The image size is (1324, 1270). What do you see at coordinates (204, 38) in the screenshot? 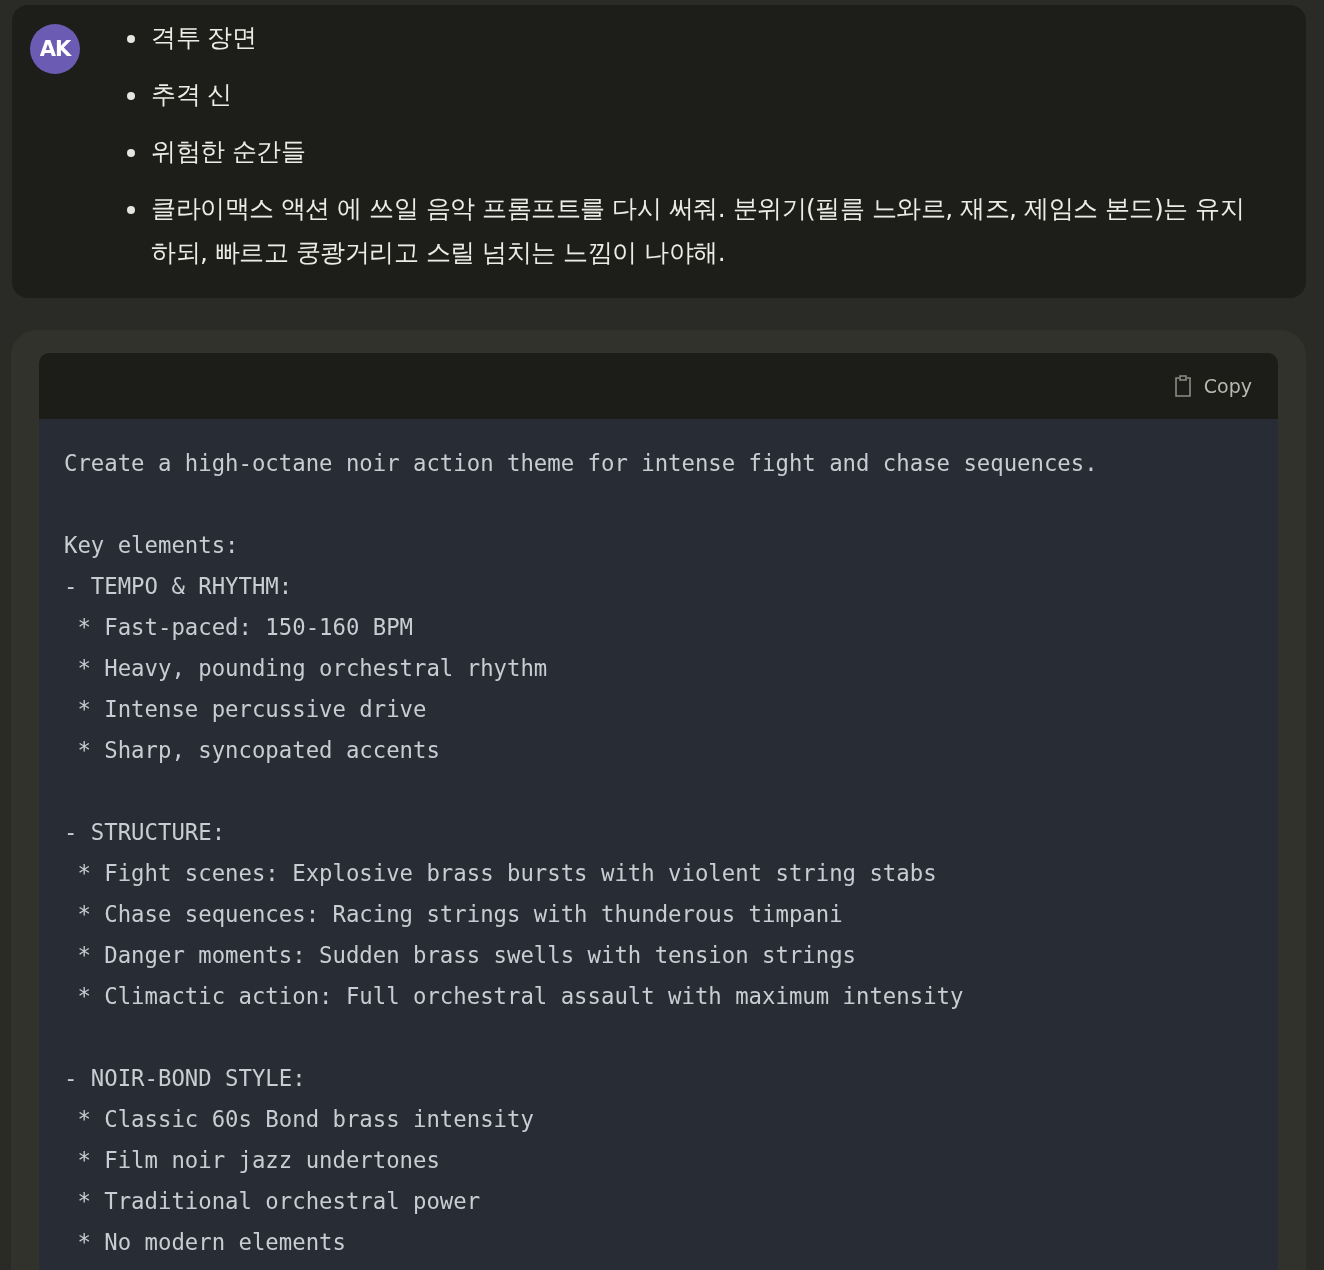
I see `message-text: 격투 장면` at bounding box center [204, 38].